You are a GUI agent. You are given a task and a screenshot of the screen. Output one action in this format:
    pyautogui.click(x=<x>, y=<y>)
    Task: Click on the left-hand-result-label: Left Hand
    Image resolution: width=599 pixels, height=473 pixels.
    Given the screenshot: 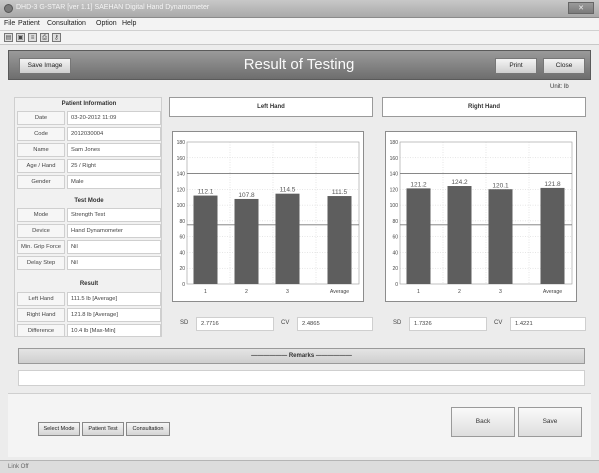 What is the action you would take?
    pyautogui.click(x=41, y=299)
    